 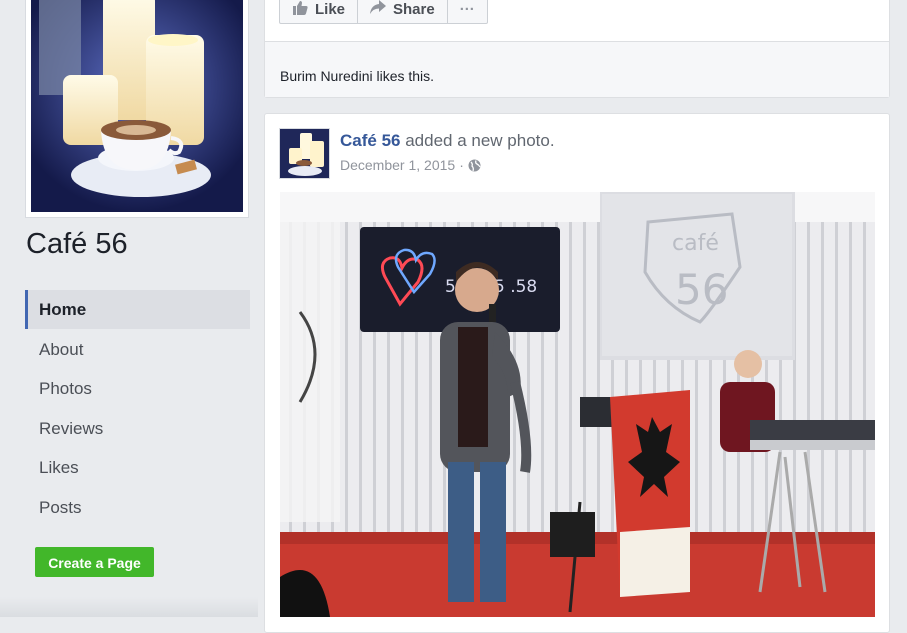 I want to click on post-header: Café 56 added a new photo., so click(x=447, y=141).